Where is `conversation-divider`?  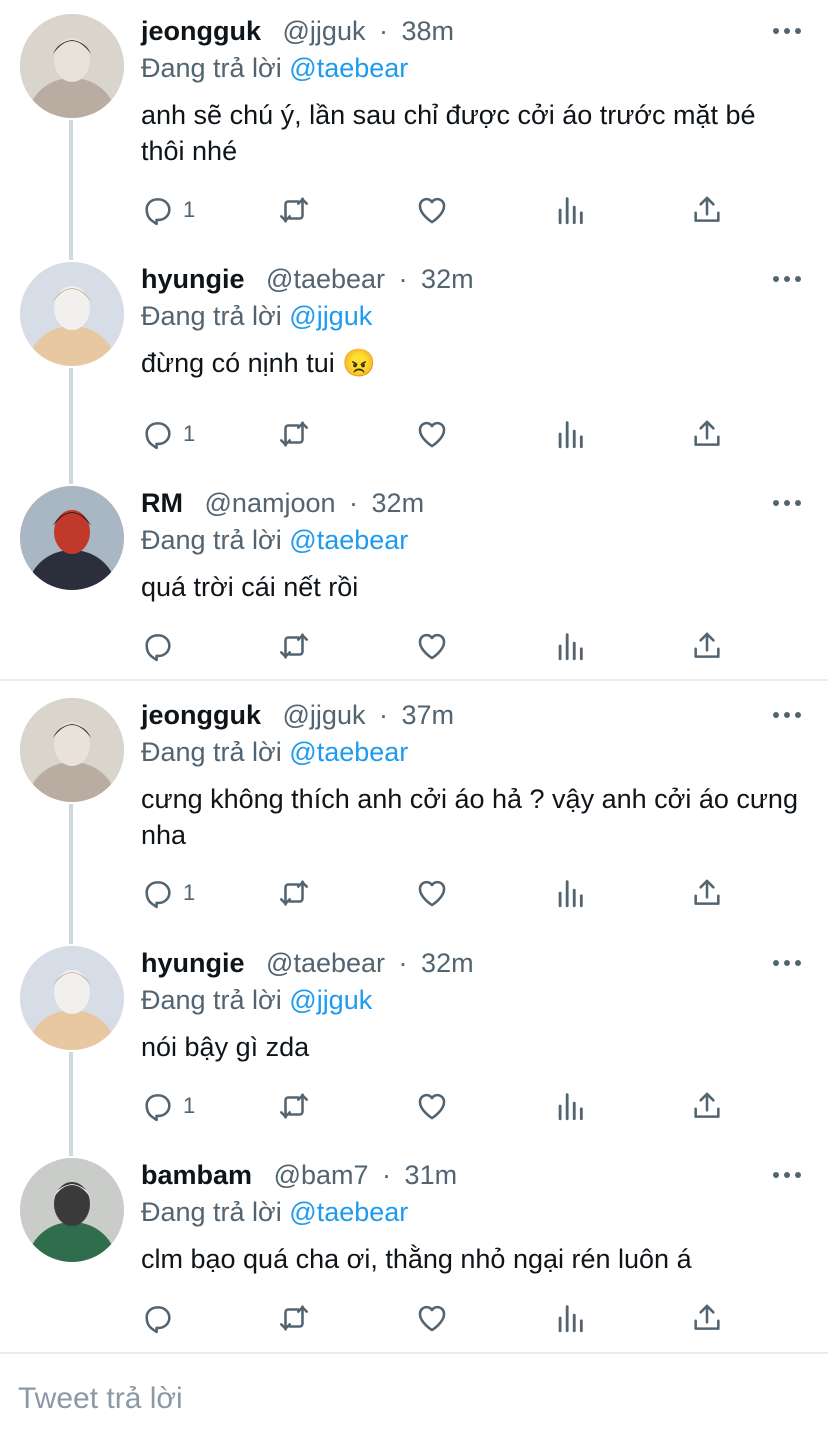
conversation-divider is located at coordinates (414, 680).